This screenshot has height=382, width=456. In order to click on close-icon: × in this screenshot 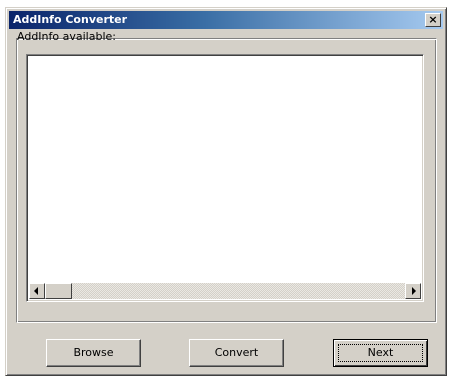, I will do `click(433, 19)`.